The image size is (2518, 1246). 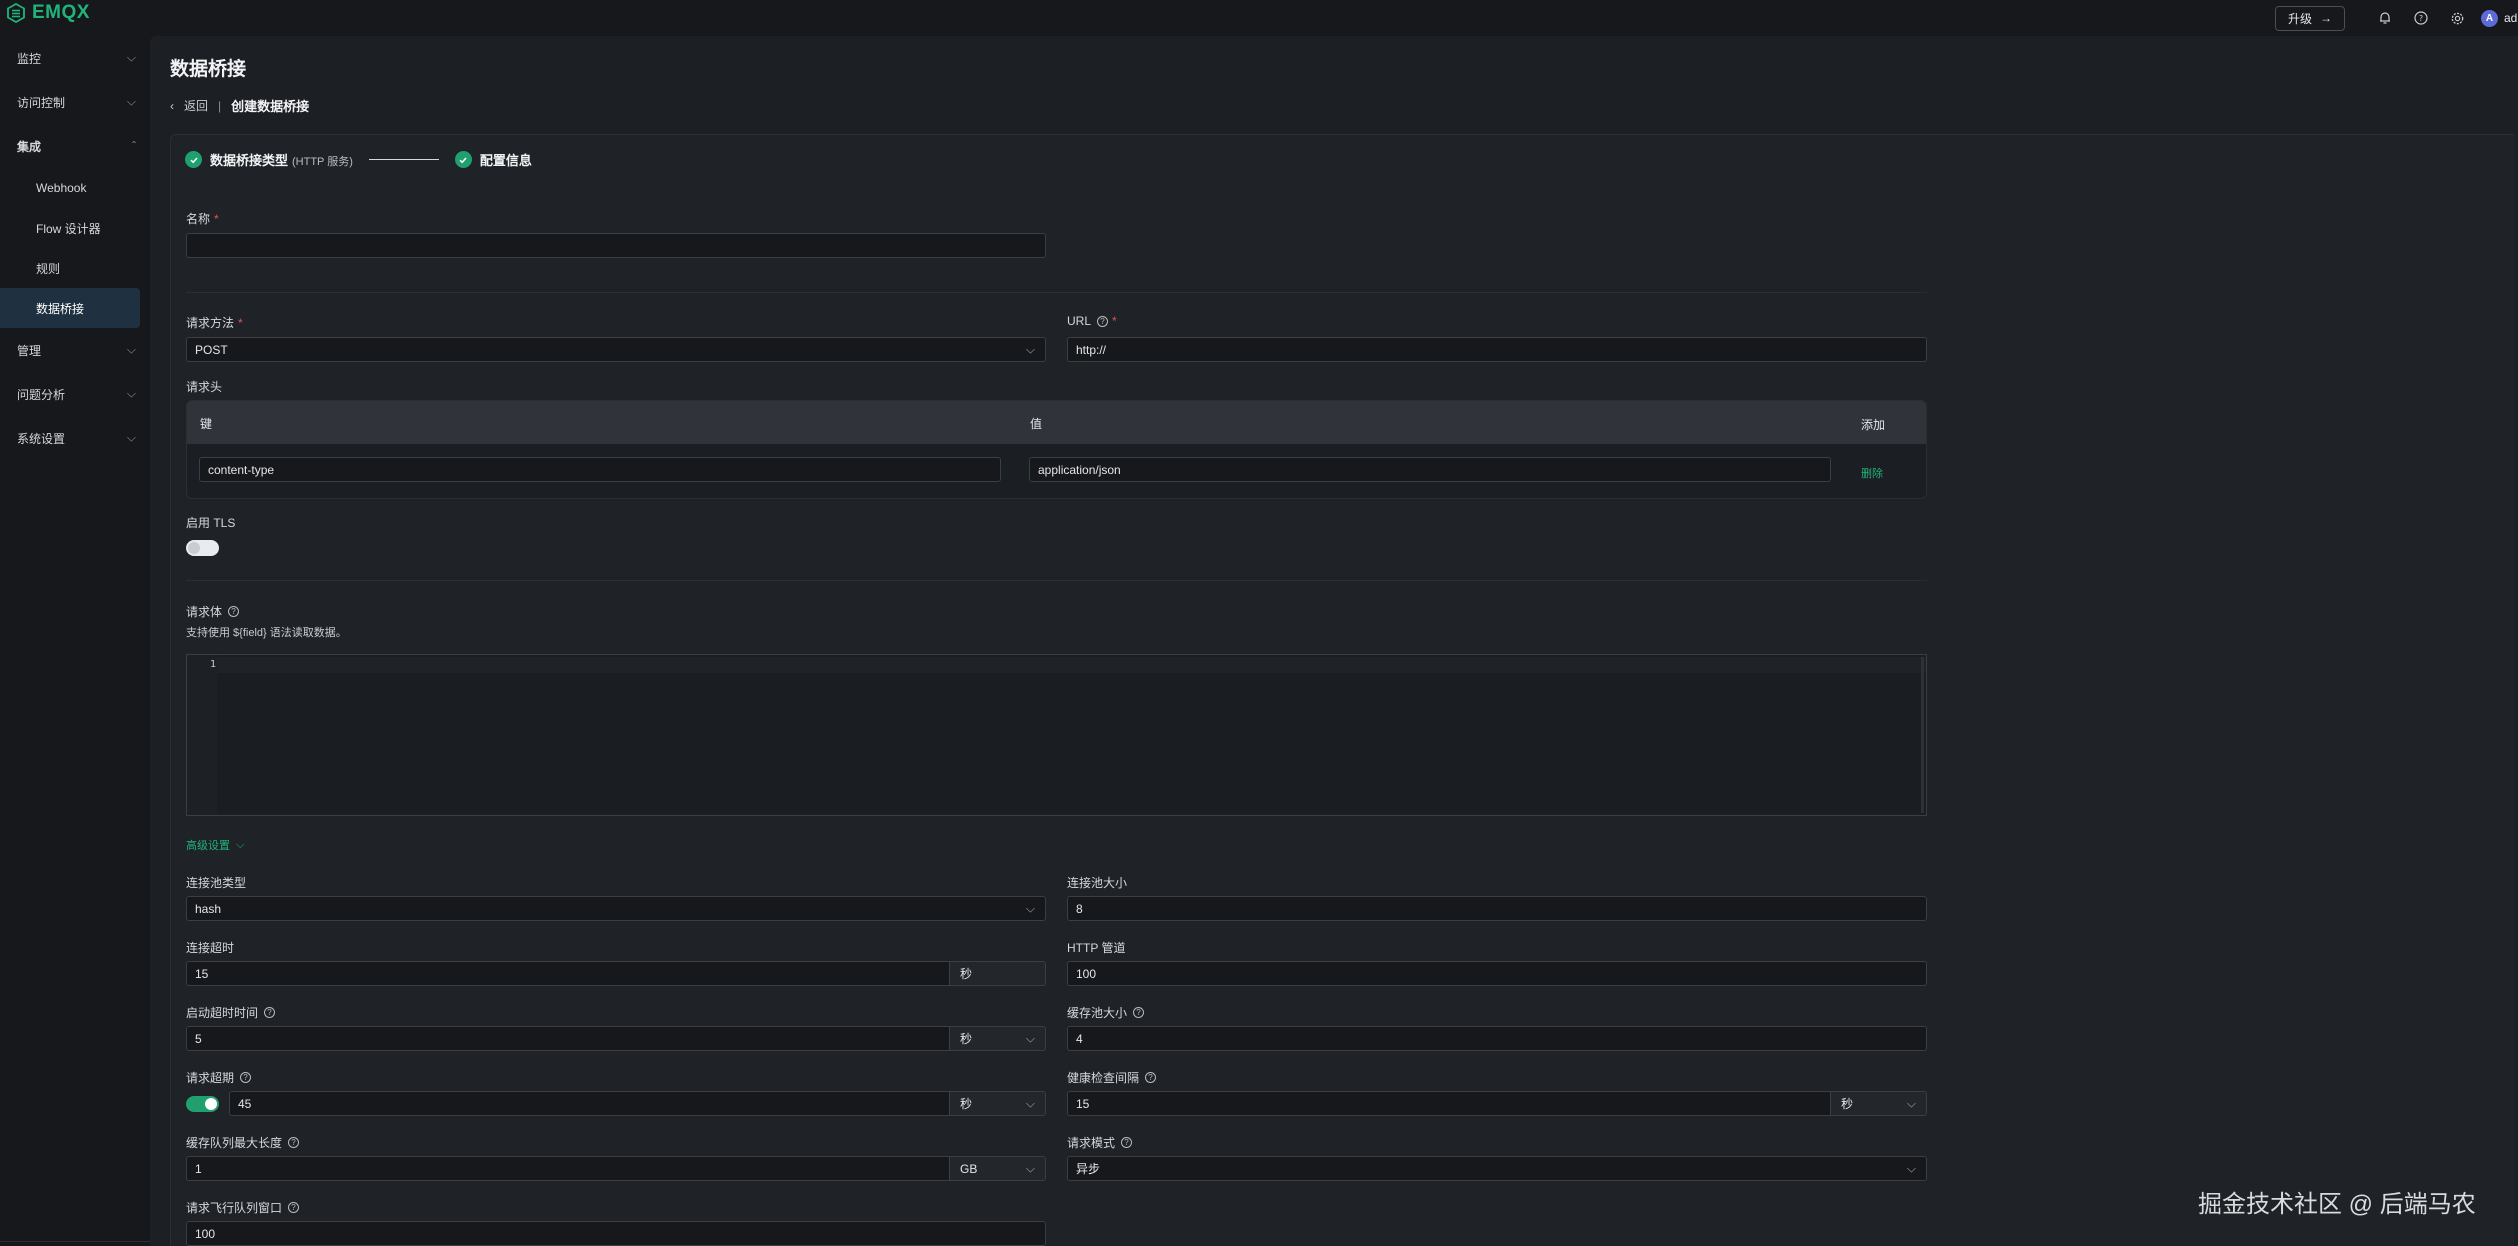 I want to click on buffer-pool-label-text: 缓存池大小, so click(x=1097, y=1013).